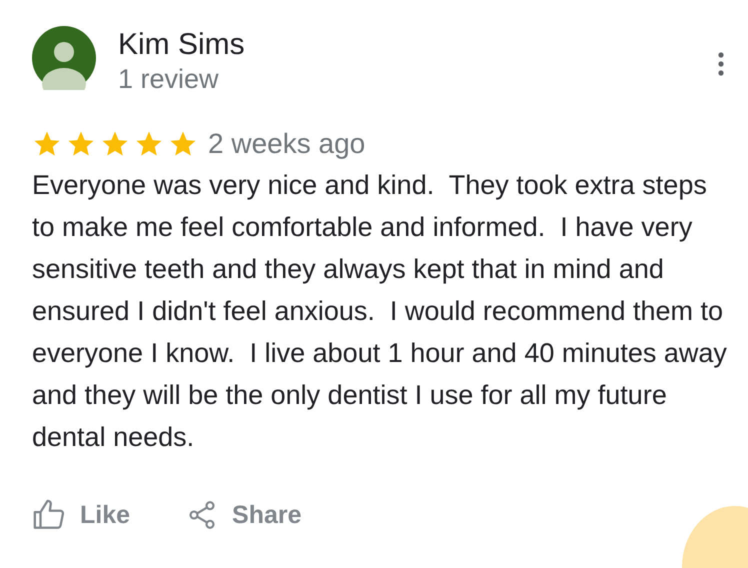 This screenshot has height=568, width=748. I want to click on share-button: Share, so click(244, 515).